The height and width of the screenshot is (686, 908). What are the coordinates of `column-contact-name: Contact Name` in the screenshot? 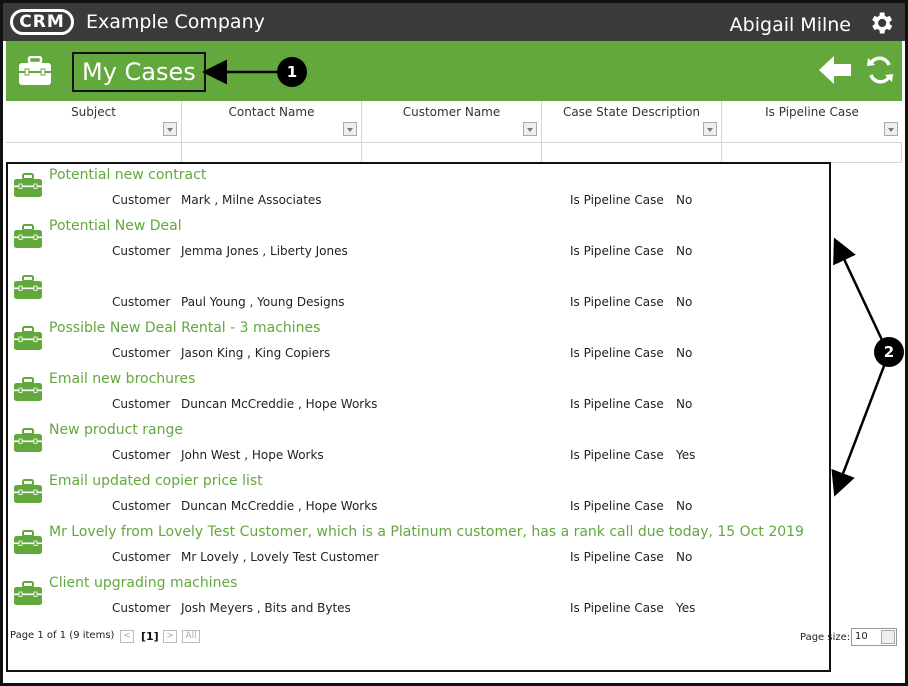 It's located at (272, 121).